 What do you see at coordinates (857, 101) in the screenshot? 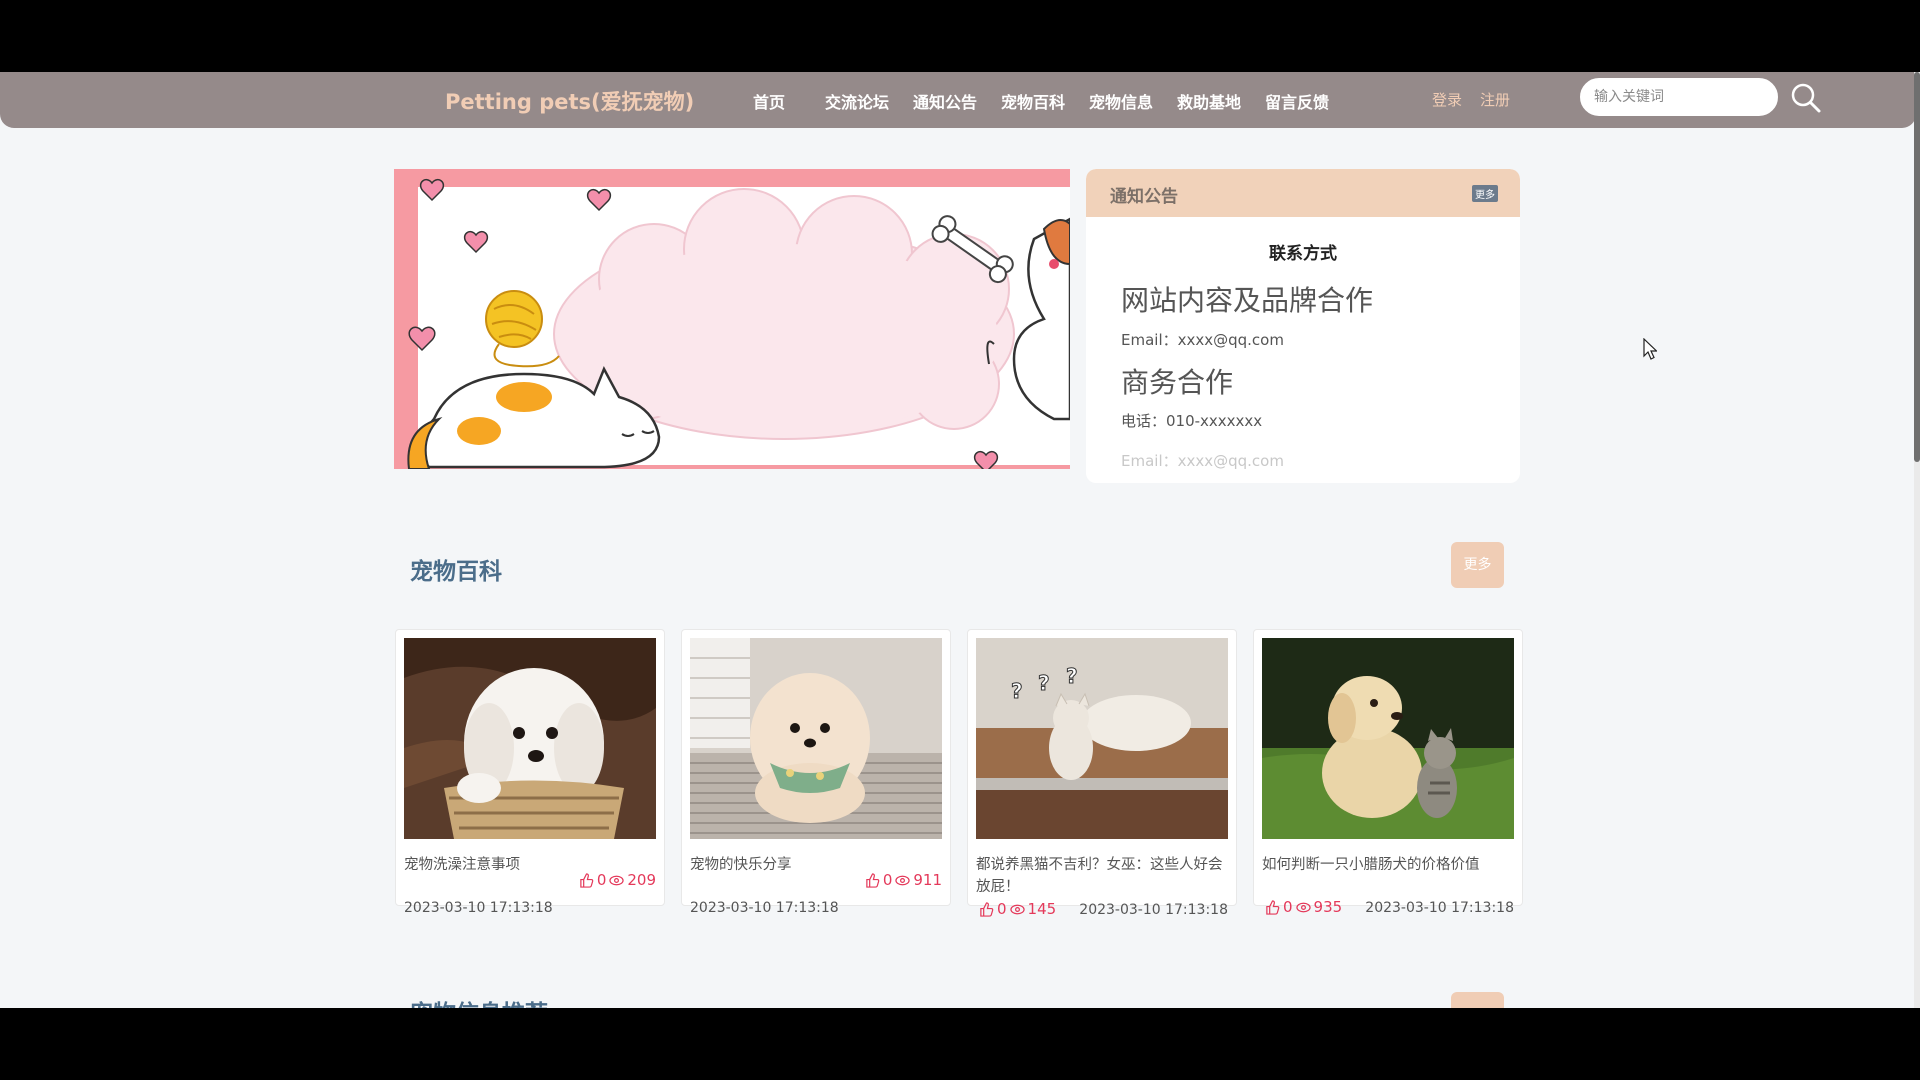
I see `nav-forum: 交流论坛` at bounding box center [857, 101].